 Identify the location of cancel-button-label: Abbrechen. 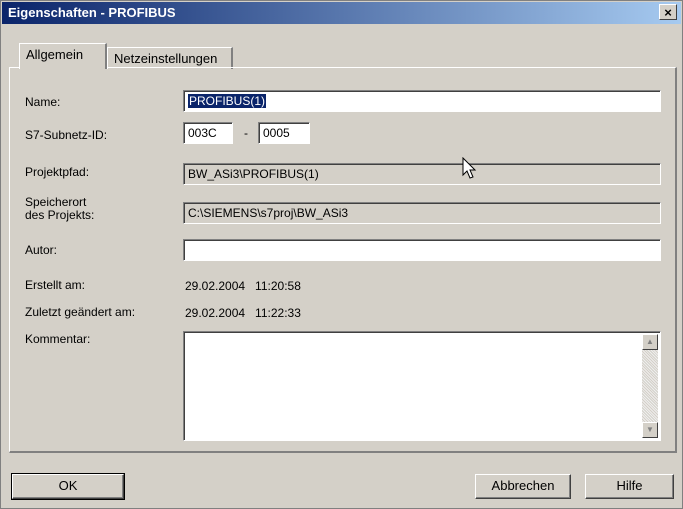
(523, 485).